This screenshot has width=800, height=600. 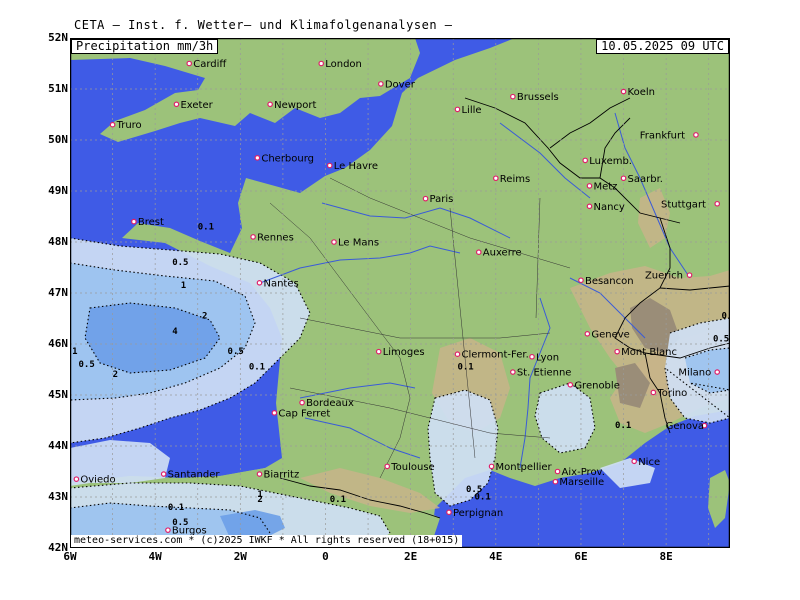 I want to click on lat-tick-label: 45N, so click(x=58, y=394).